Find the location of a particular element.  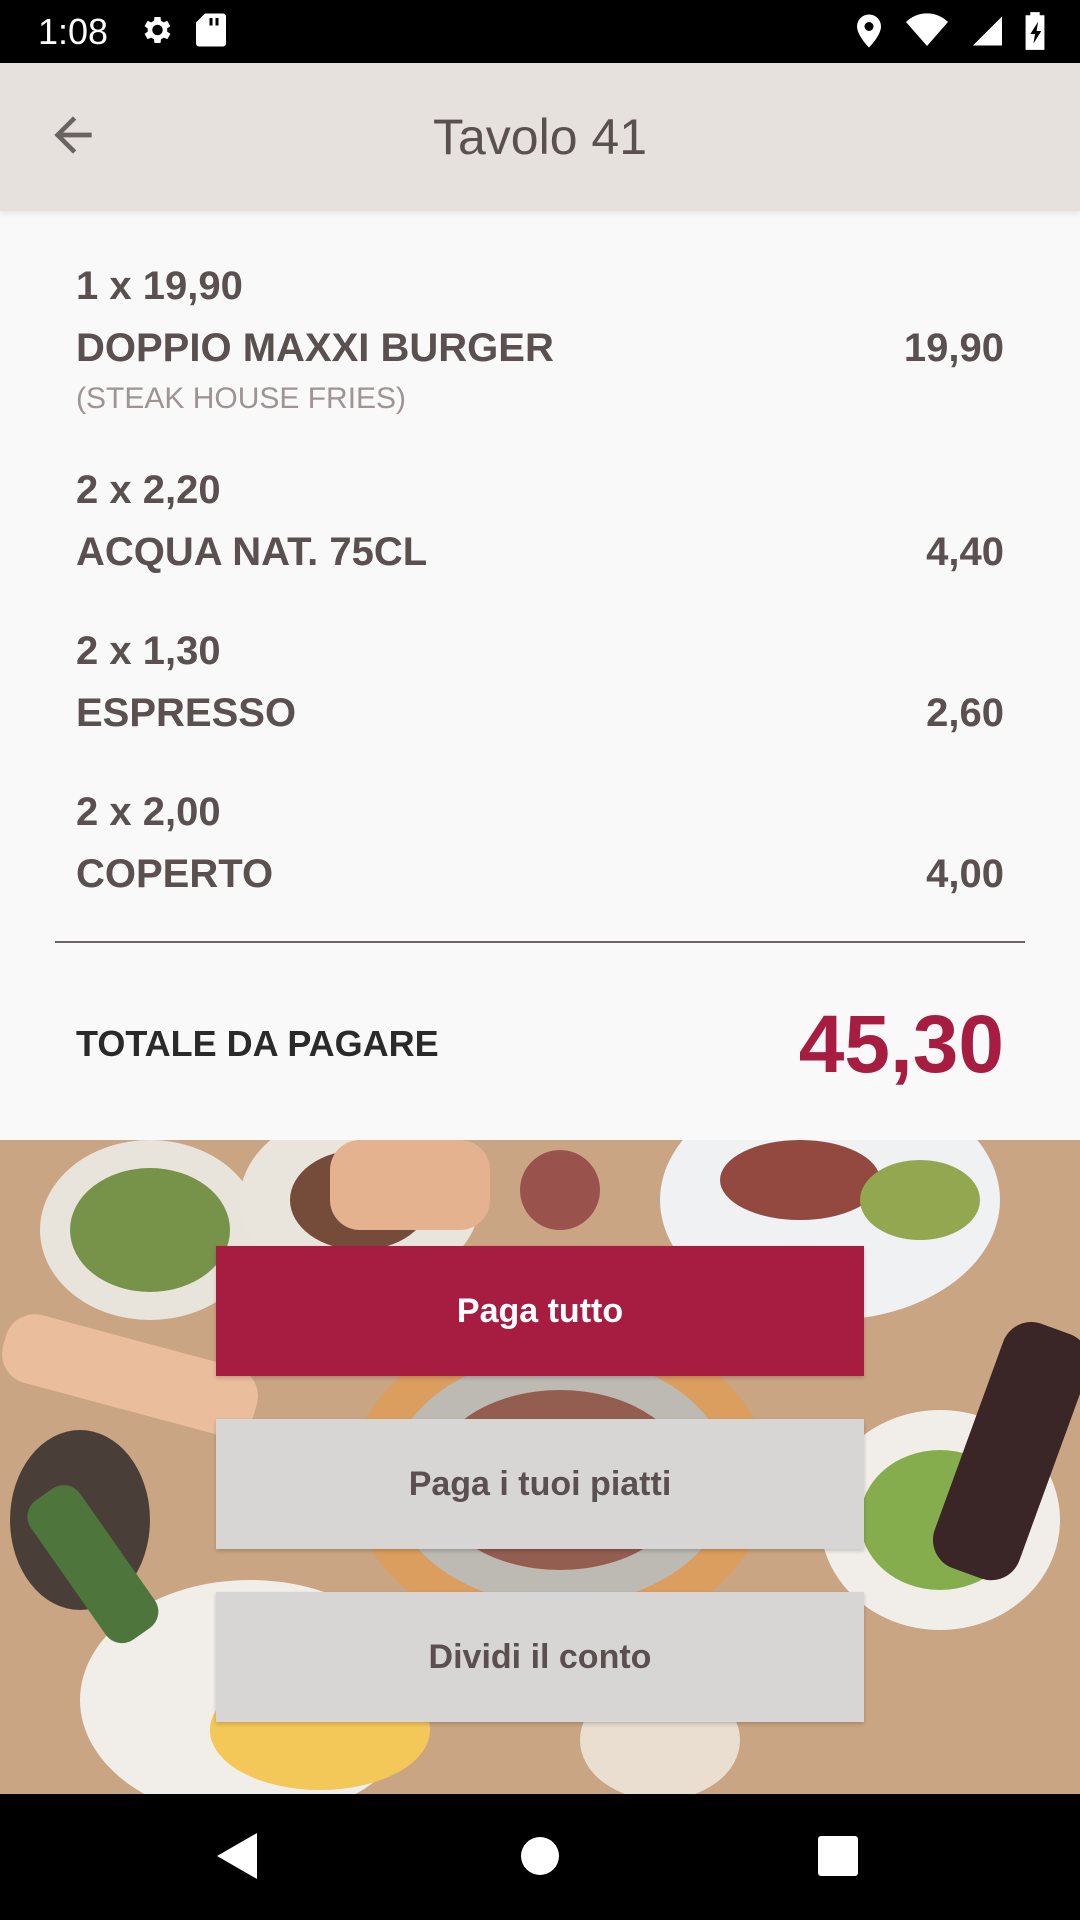

item-name: ESPRESSO is located at coordinates (186, 713).